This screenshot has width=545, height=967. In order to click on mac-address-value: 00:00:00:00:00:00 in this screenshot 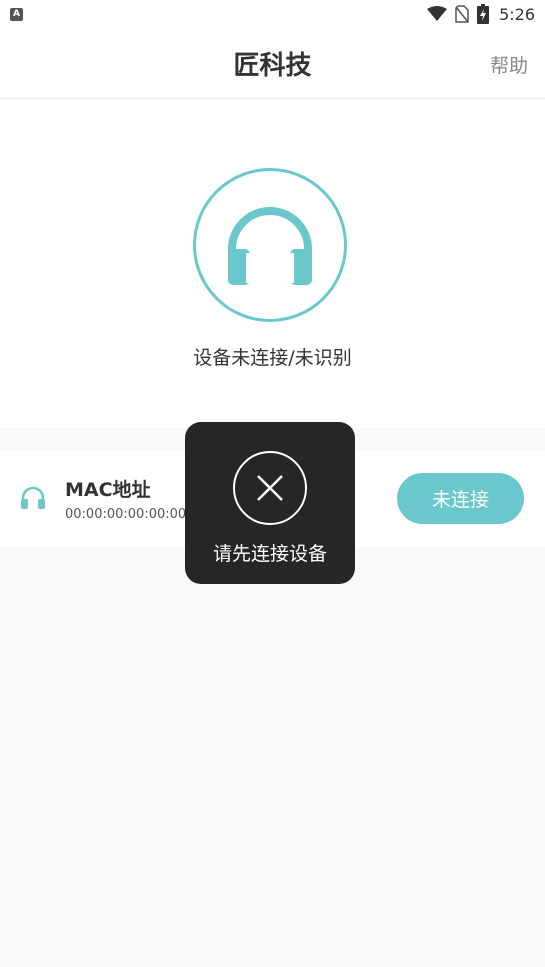, I will do `click(126, 514)`.